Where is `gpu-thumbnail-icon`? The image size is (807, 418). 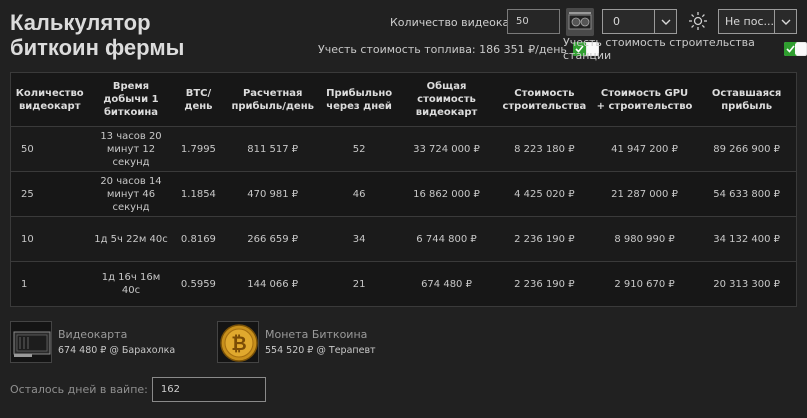
gpu-thumbnail-icon is located at coordinates (580, 22).